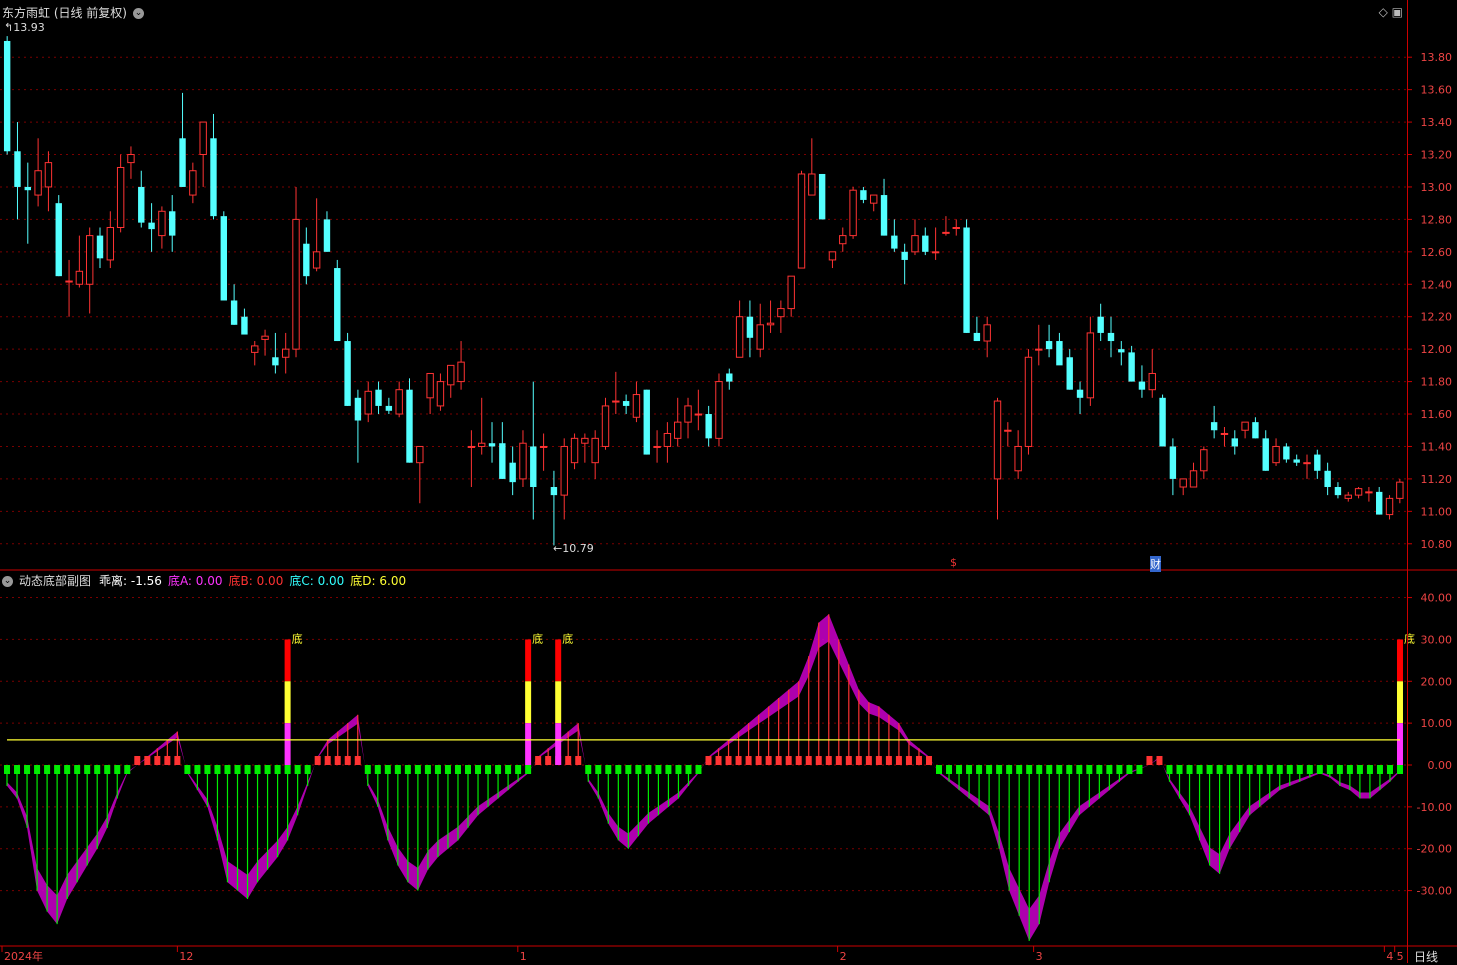  Describe the element at coordinates (186, 956) in the screenshot. I see `date-tick-label: 12` at that location.